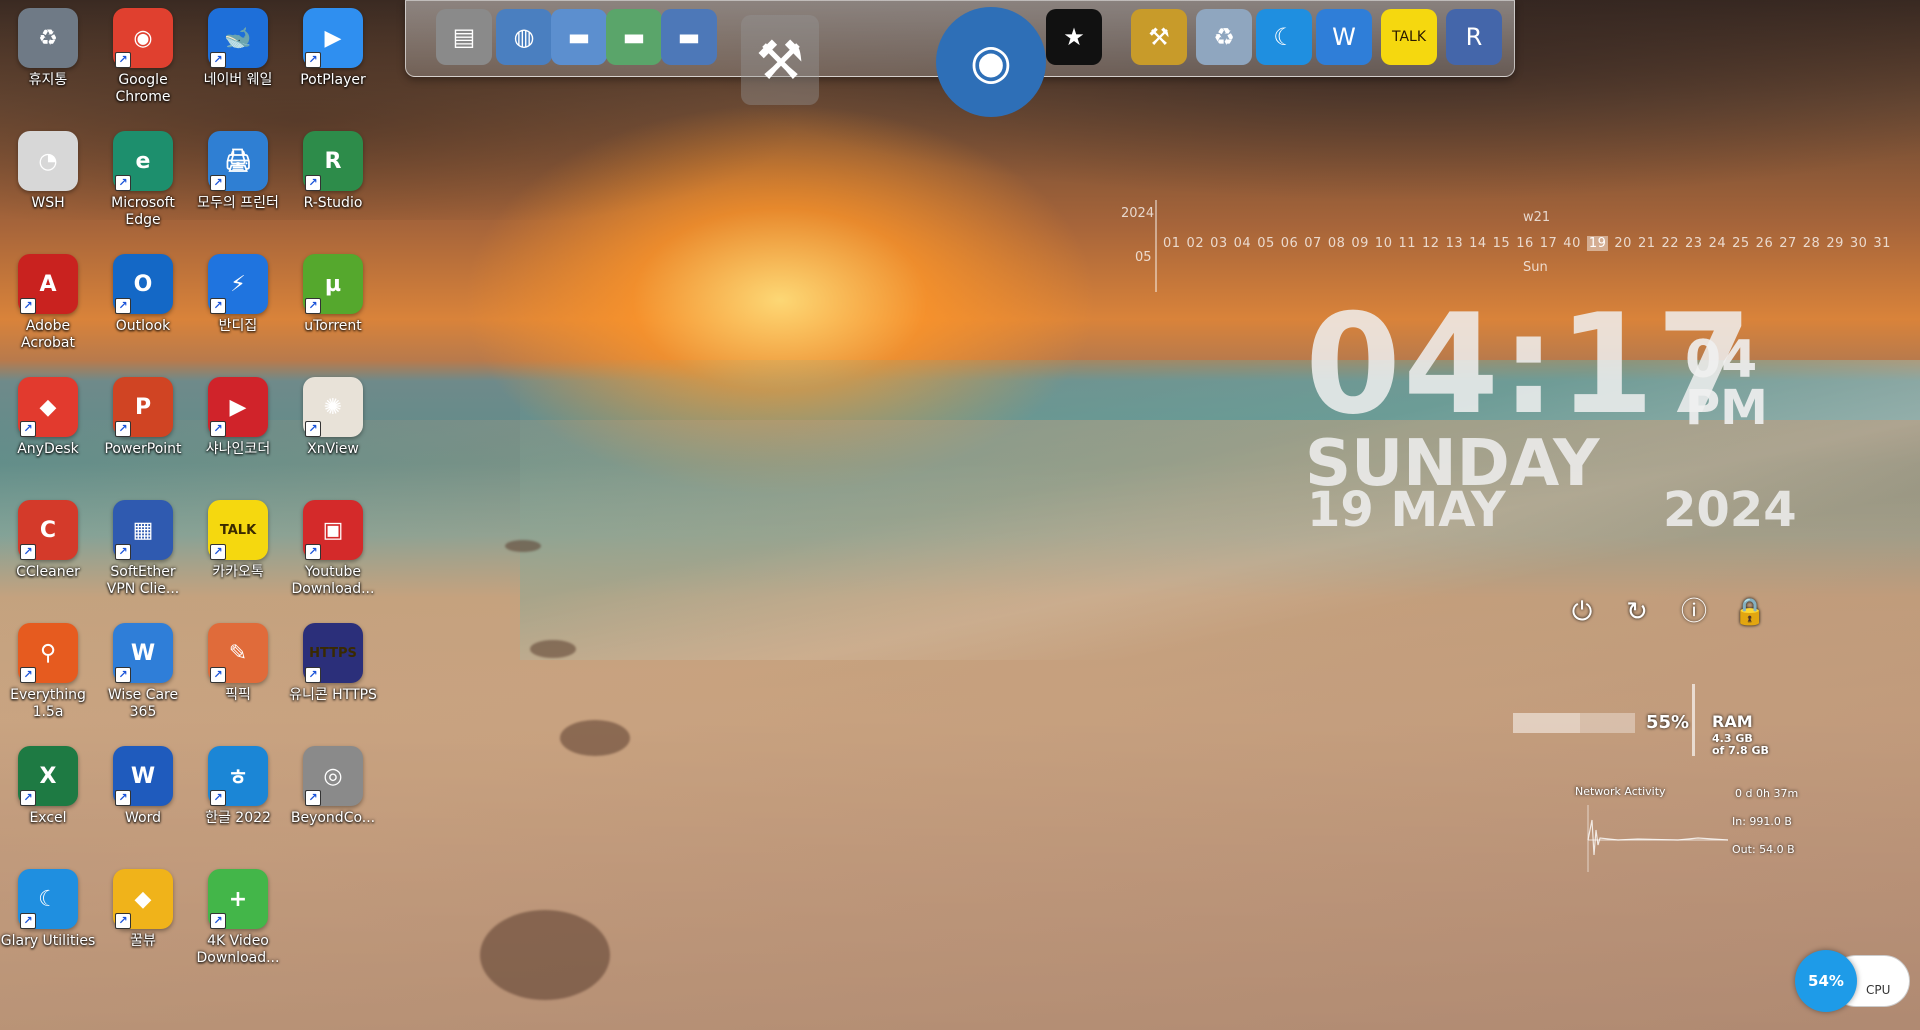 The image size is (1920, 1030). What do you see at coordinates (1670, 243) in the screenshot?
I see `calendar-day: 22` at bounding box center [1670, 243].